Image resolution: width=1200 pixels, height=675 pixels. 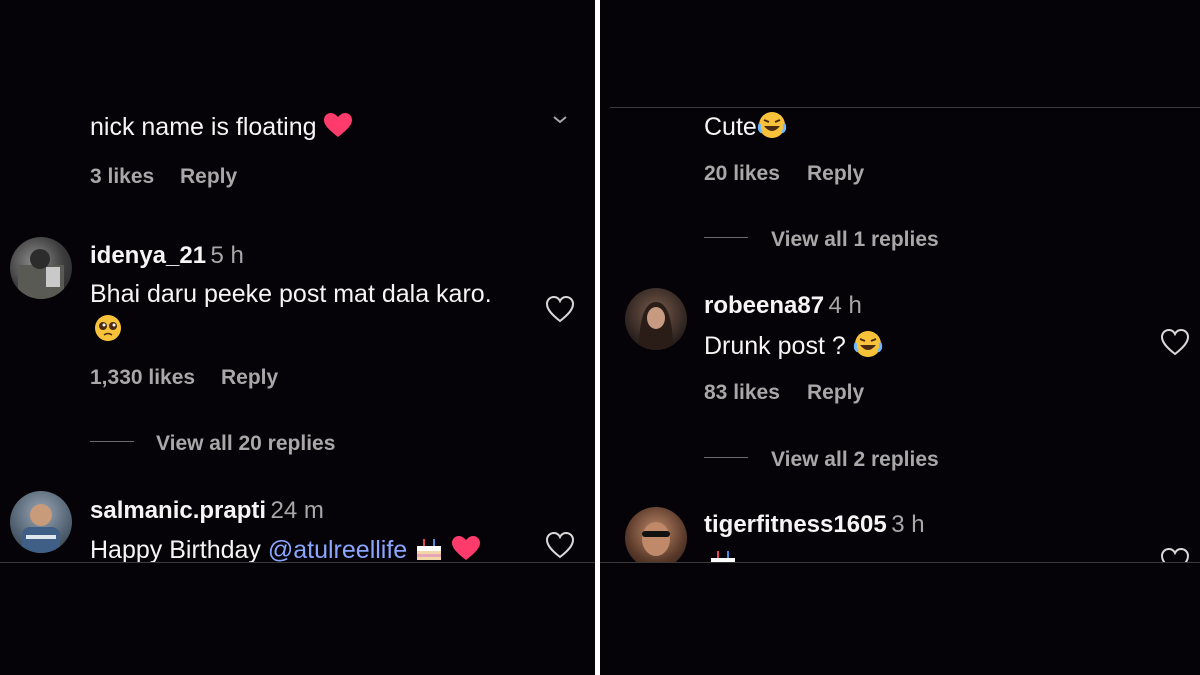 What do you see at coordinates (855, 240) in the screenshot?
I see `view-replies-button: View all 1 replies` at bounding box center [855, 240].